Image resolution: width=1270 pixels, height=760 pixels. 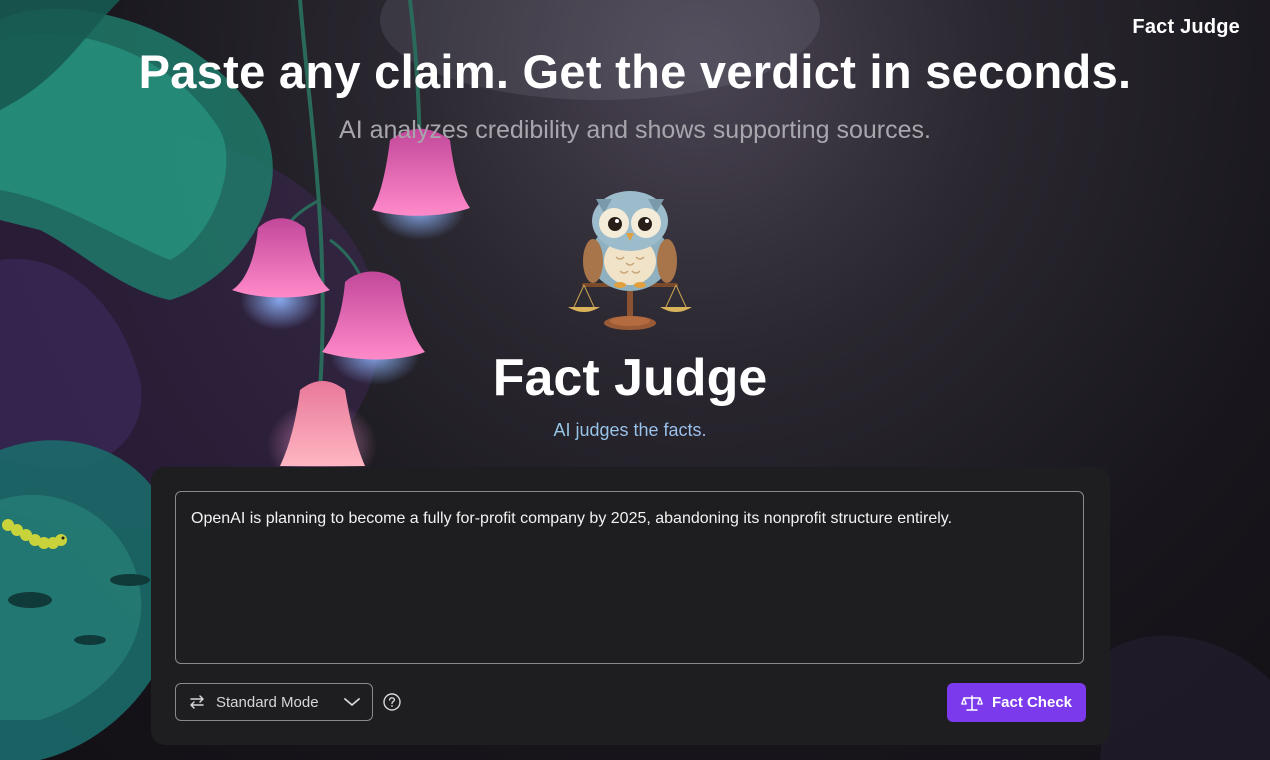 What do you see at coordinates (1032, 702) in the screenshot?
I see `fact-check-button-label: Fact Check` at bounding box center [1032, 702].